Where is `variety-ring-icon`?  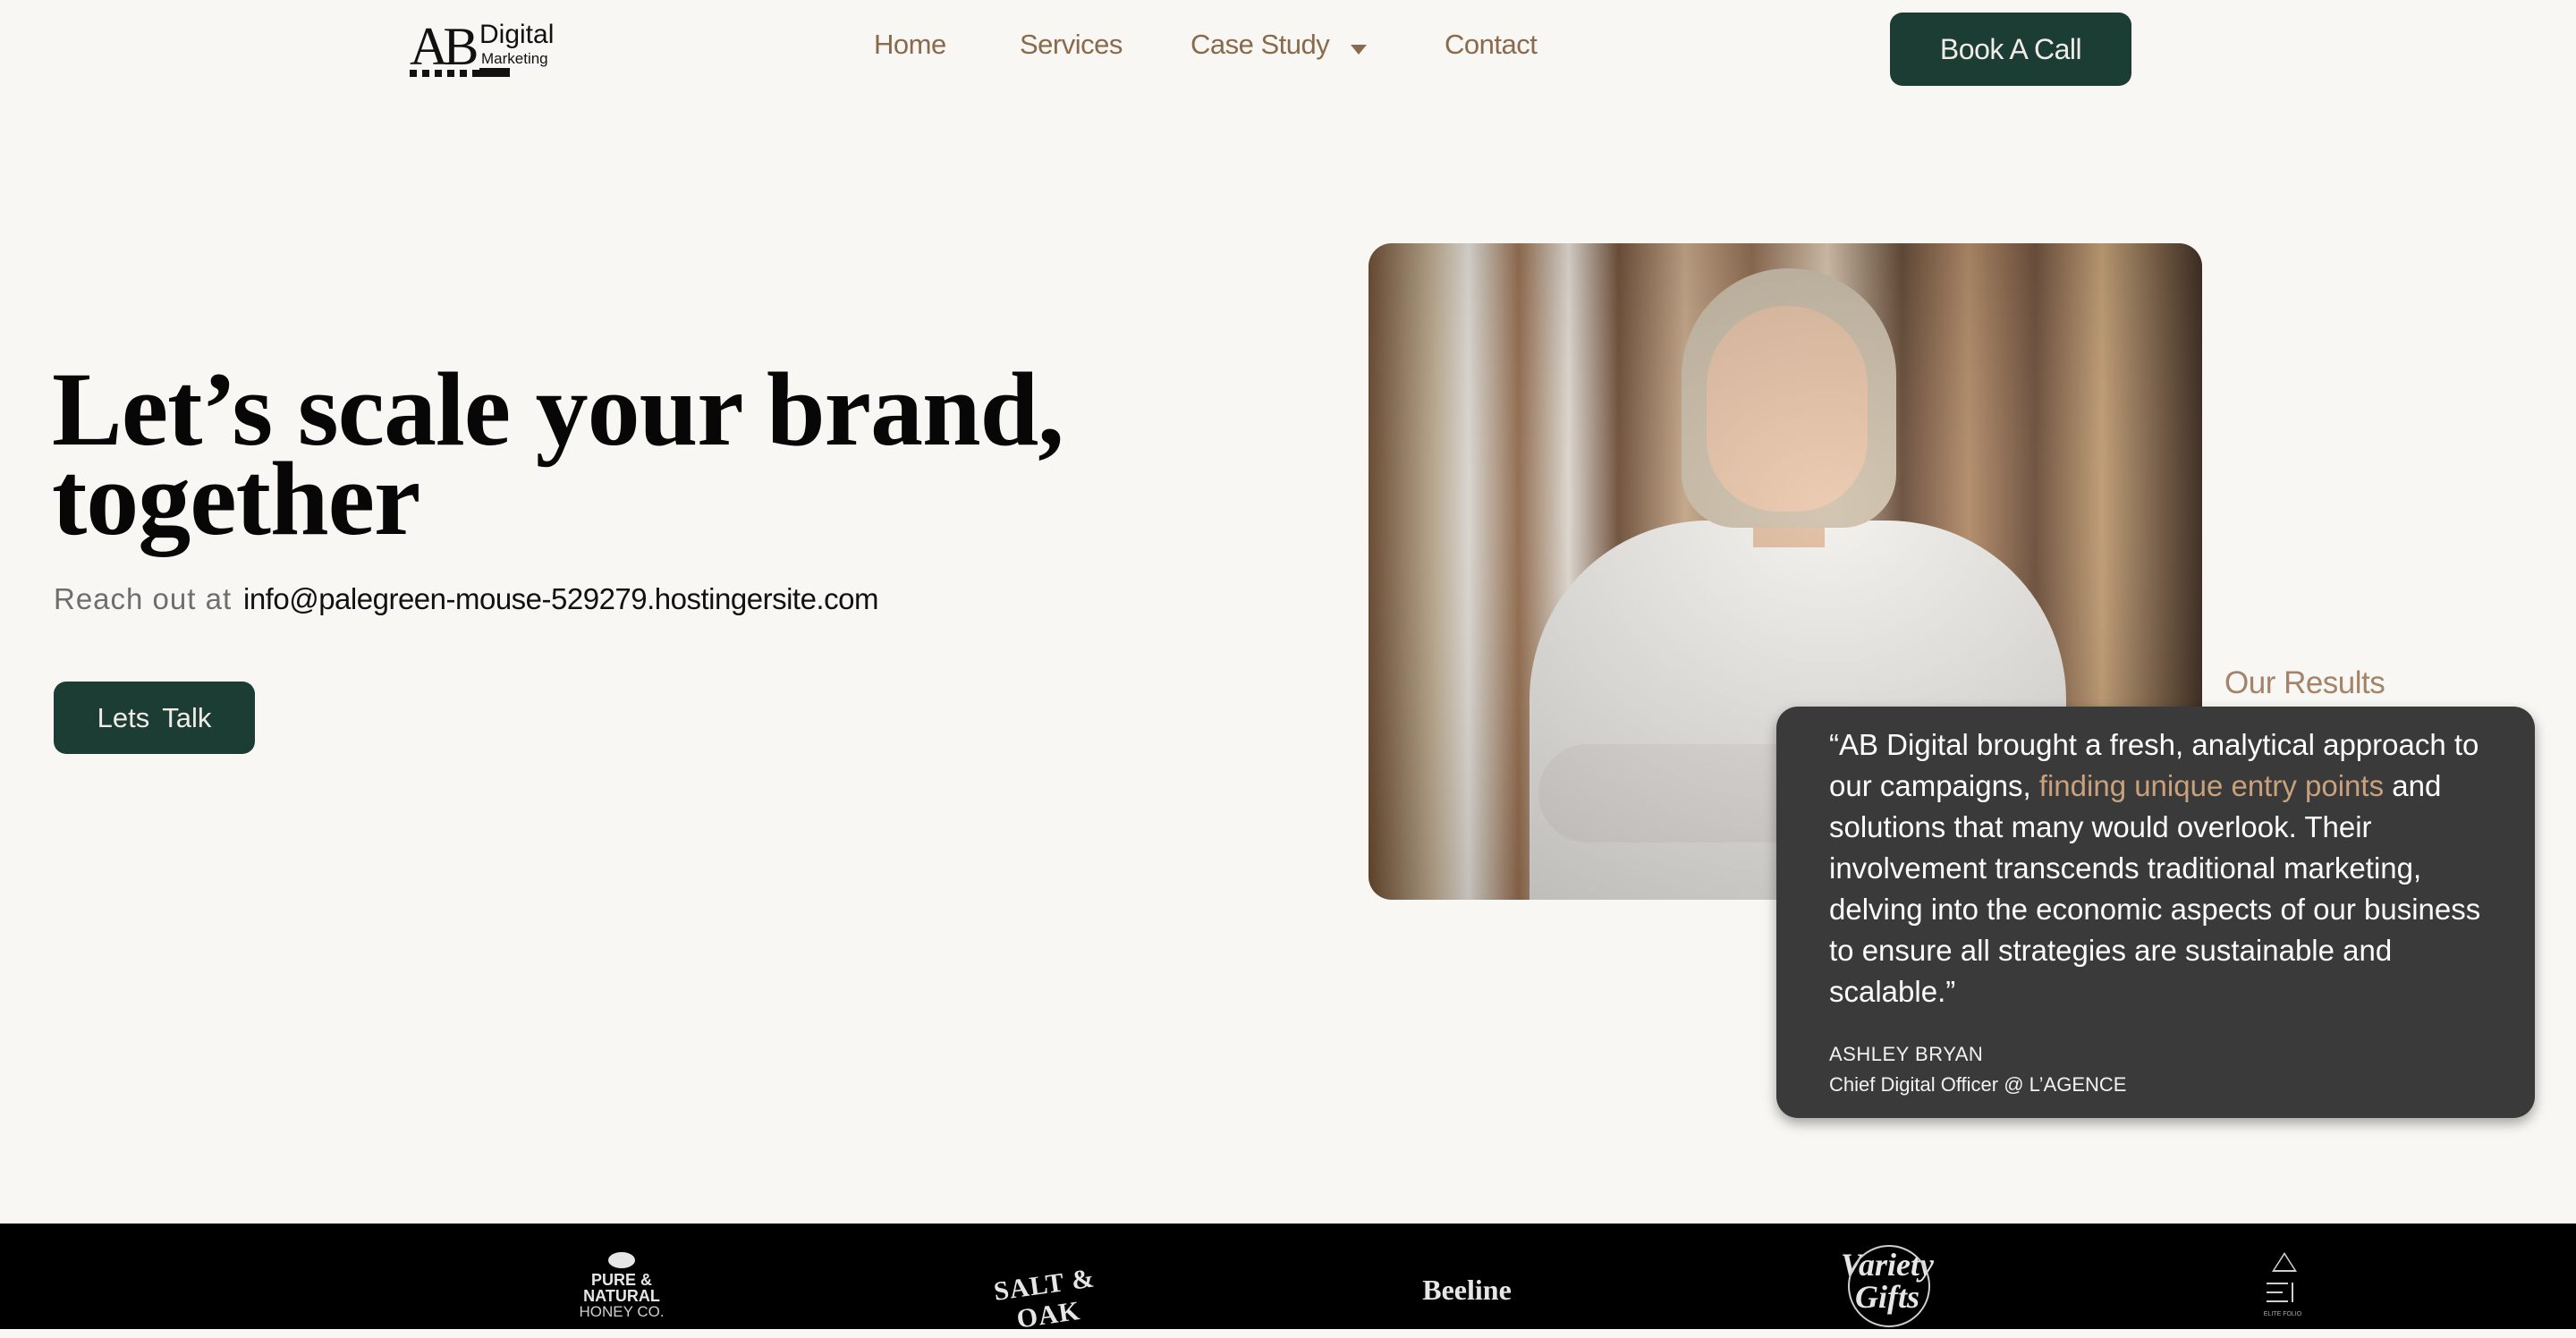 variety-ring-icon is located at coordinates (1889, 1286).